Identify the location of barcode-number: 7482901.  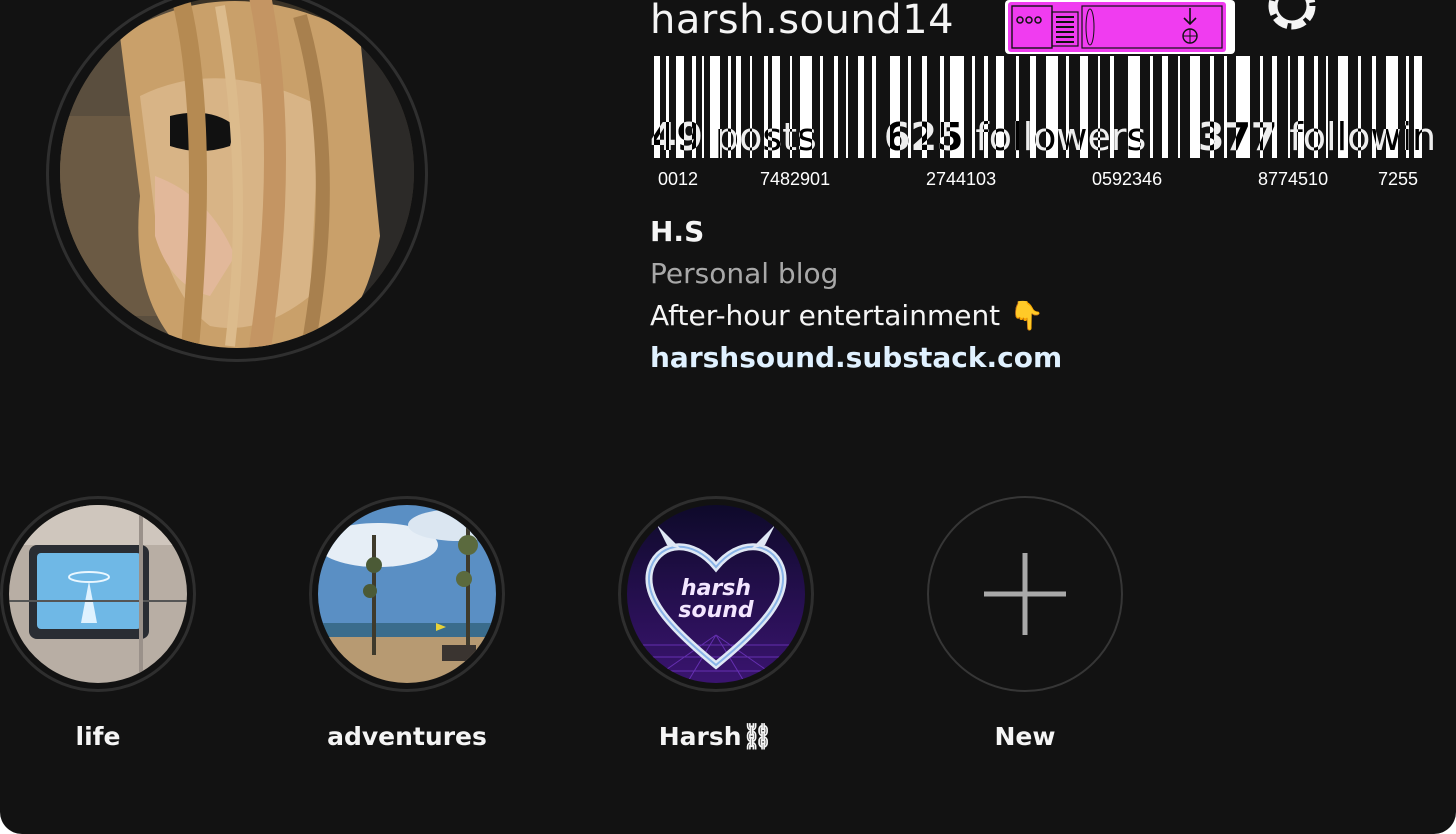
(795, 179).